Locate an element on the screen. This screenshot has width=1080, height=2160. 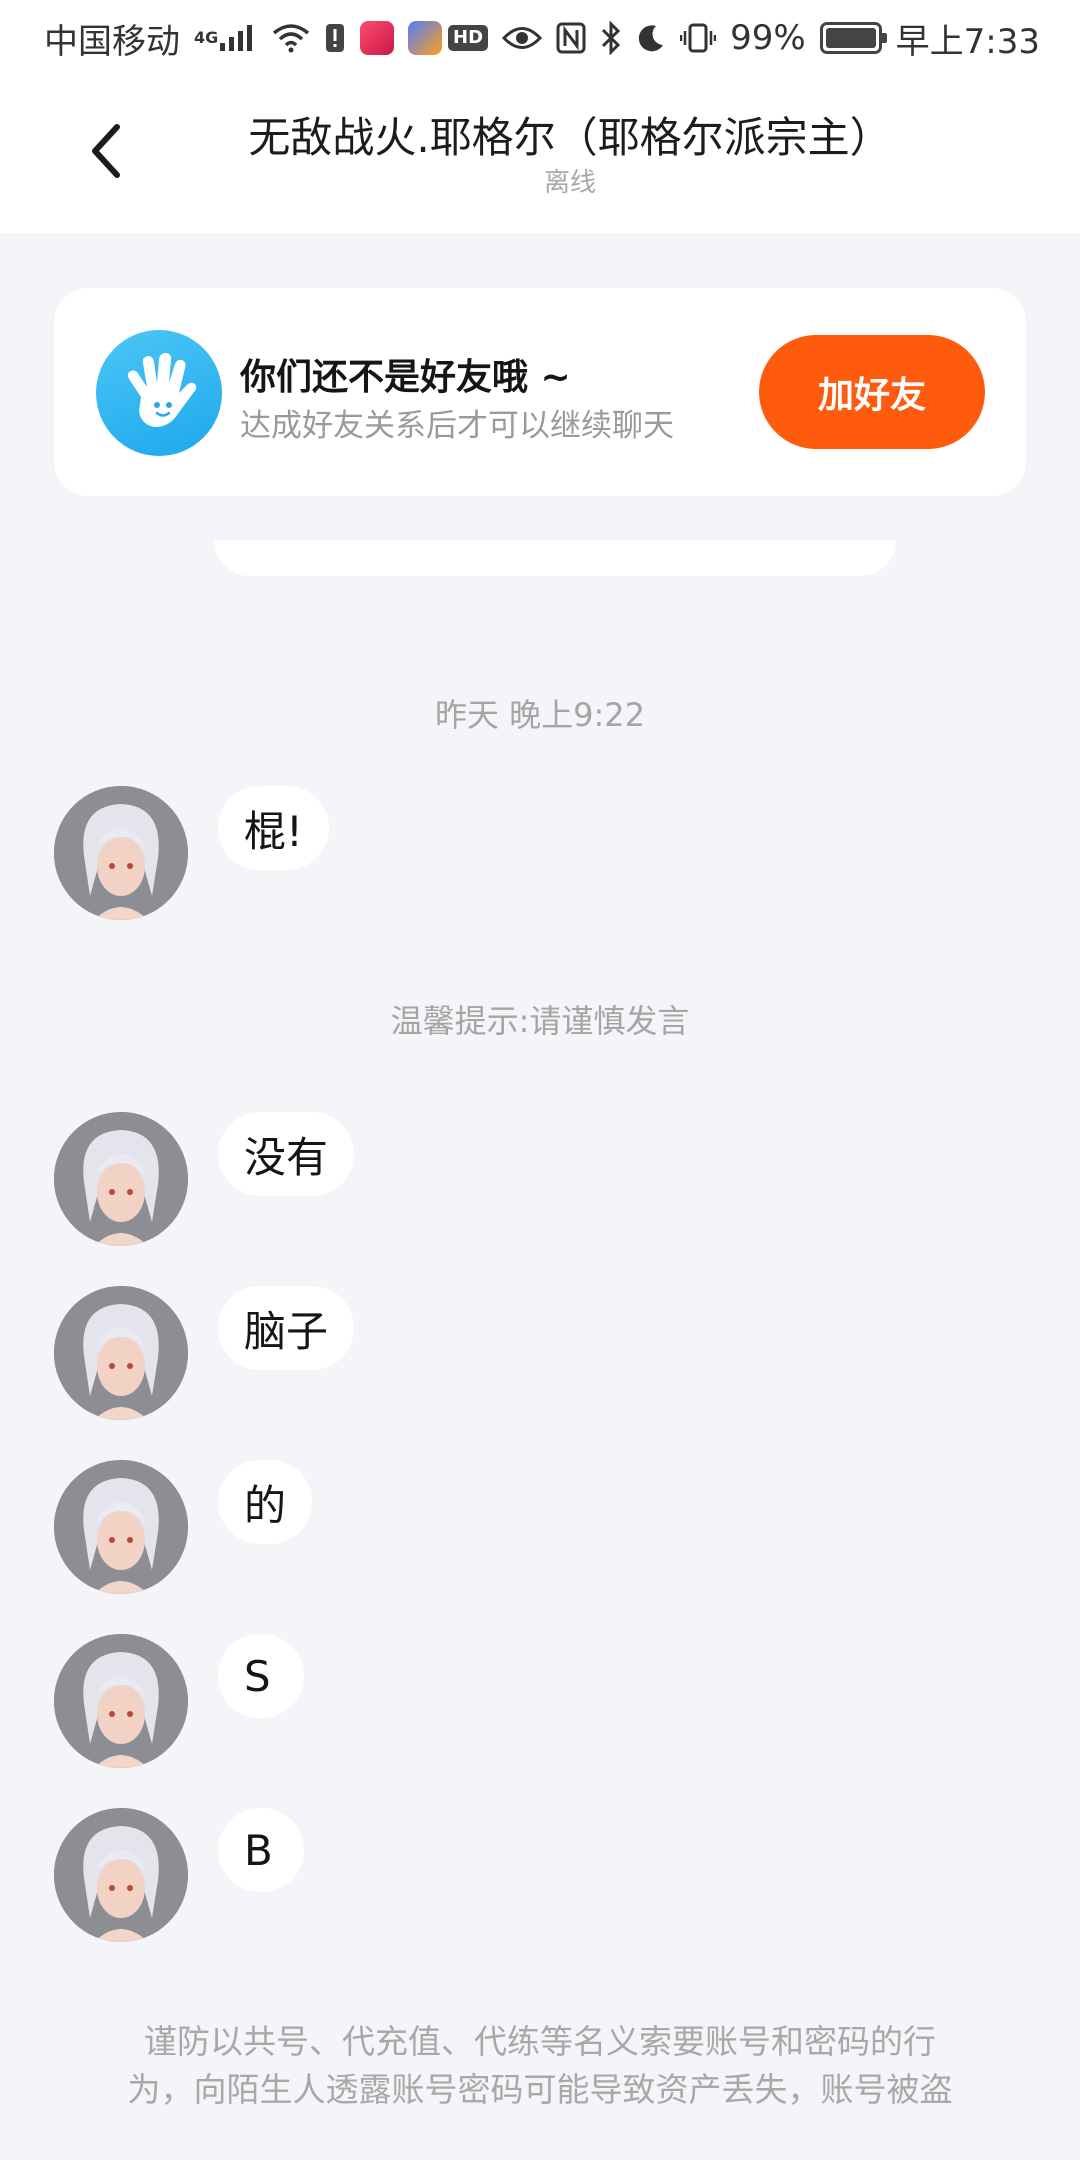
status-left: 中国移动 4G is located at coordinates (243, 38).